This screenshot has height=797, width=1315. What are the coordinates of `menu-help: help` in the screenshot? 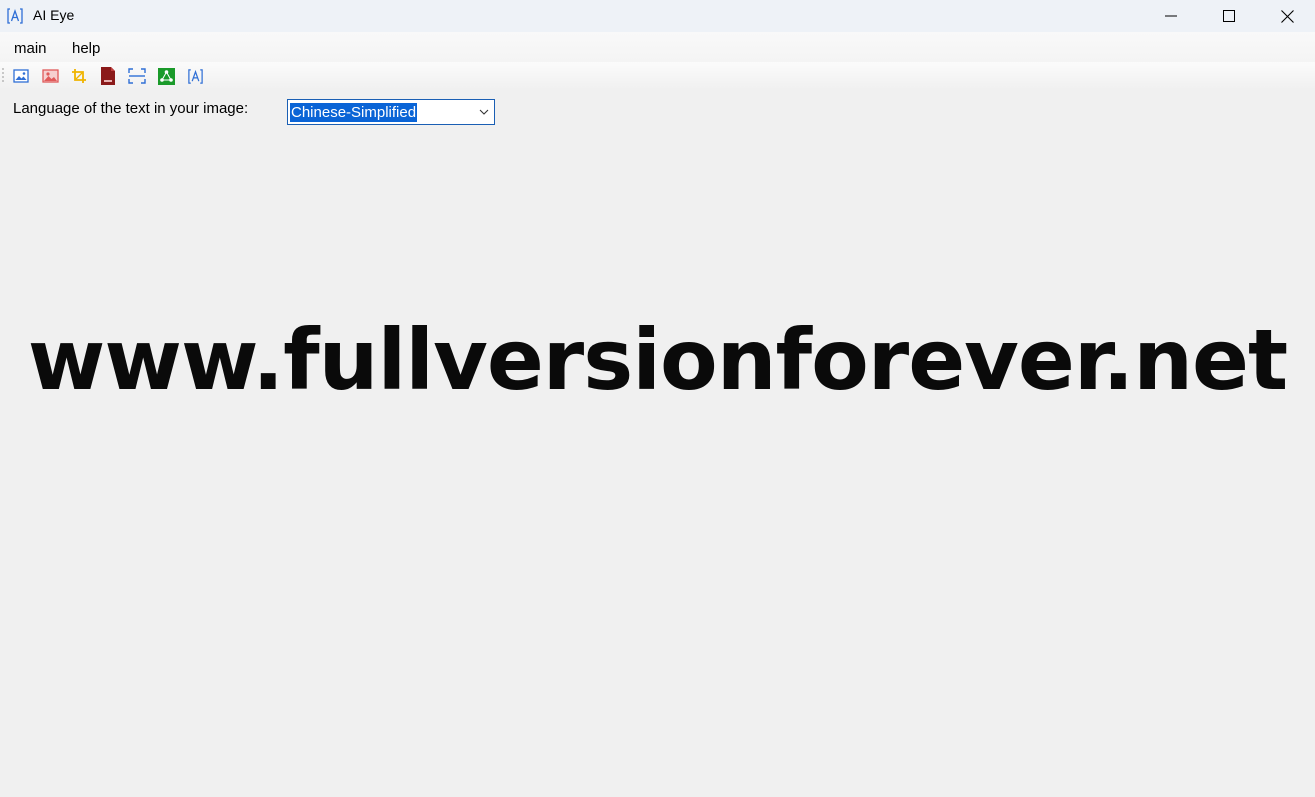 It's located at (86, 48).